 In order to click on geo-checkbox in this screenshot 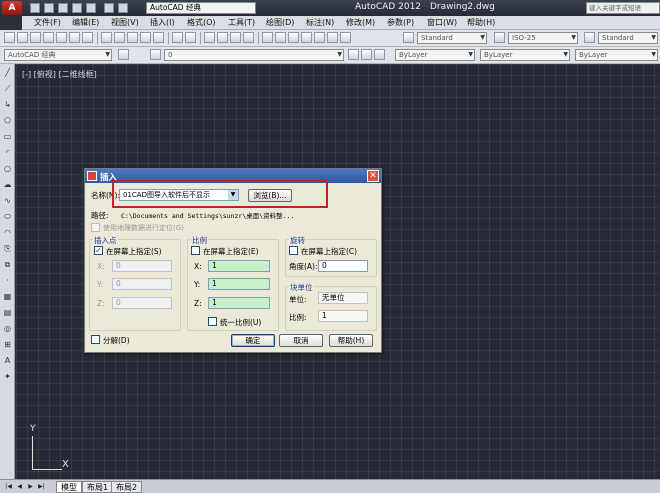, I will do `click(95, 227)`.